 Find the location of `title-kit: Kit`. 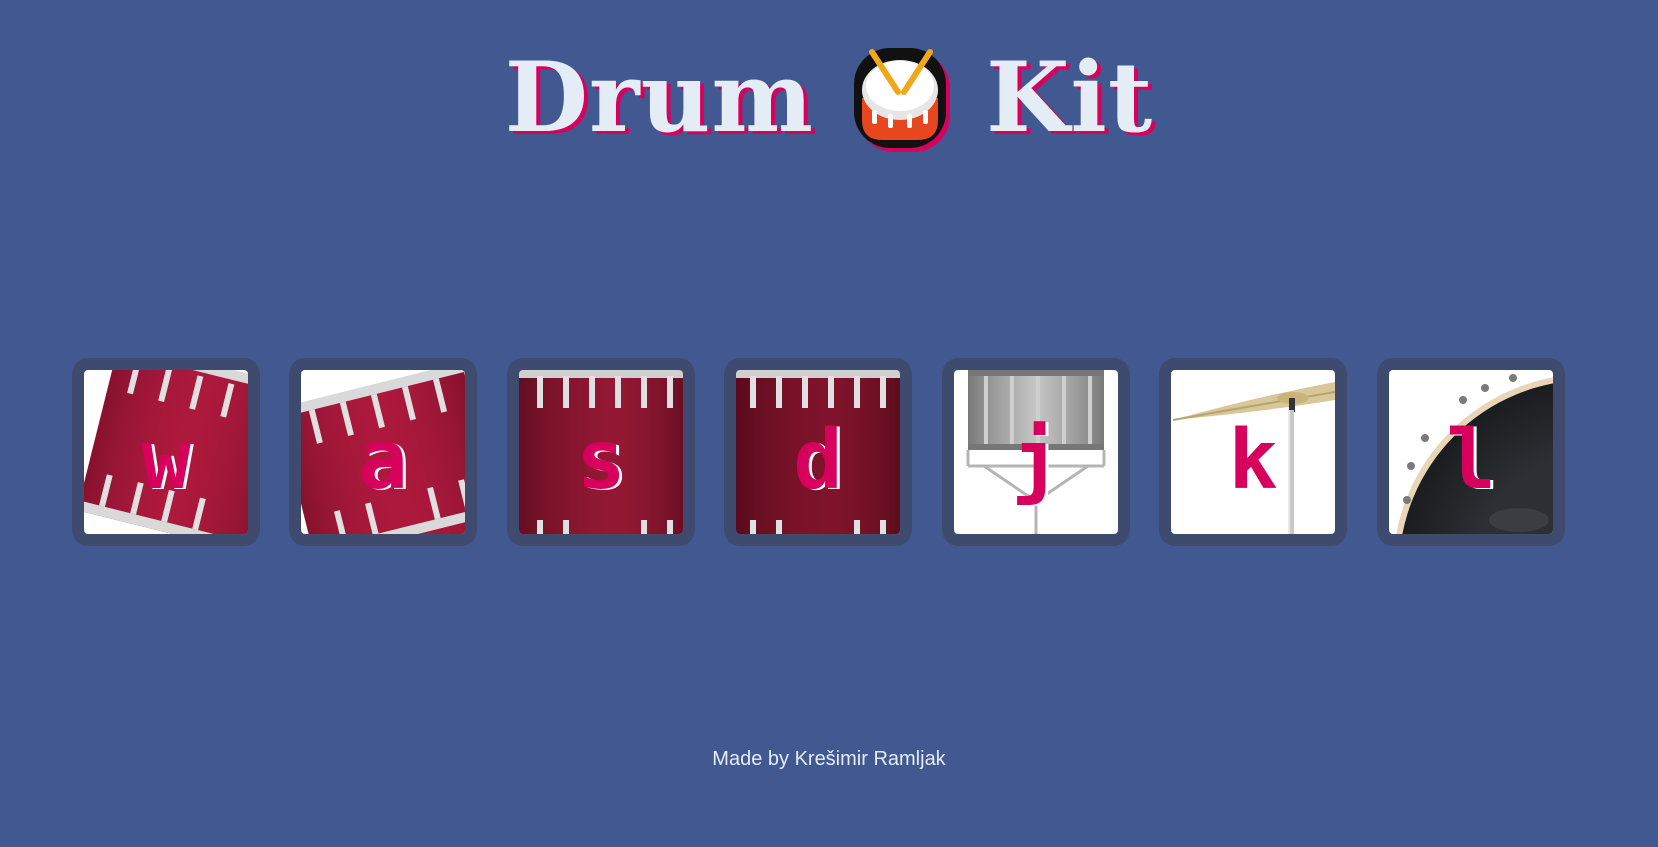

title-kit: Kit is located at coordinates (1069, 98).